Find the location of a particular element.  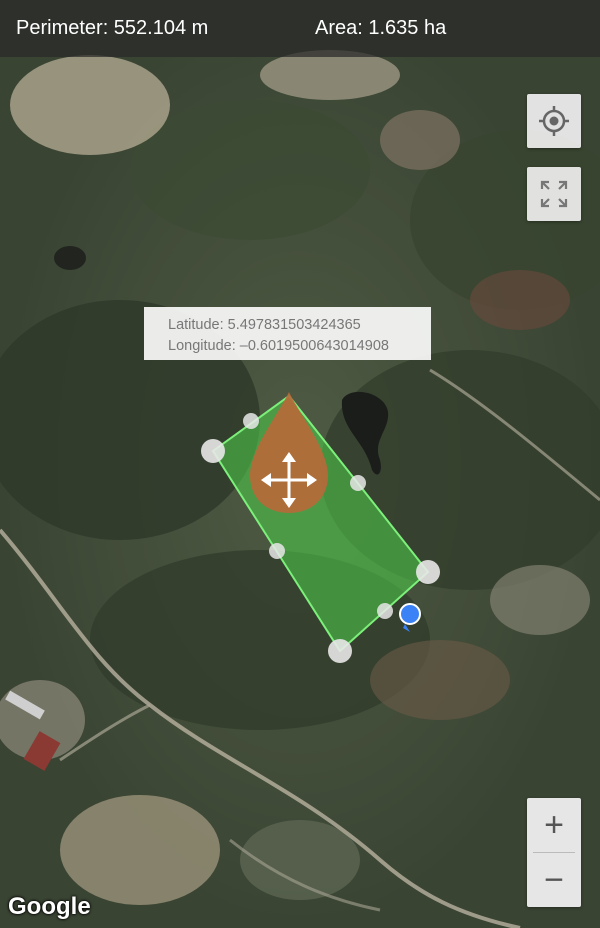

current-location-dot is located at coordinates (410, 614).